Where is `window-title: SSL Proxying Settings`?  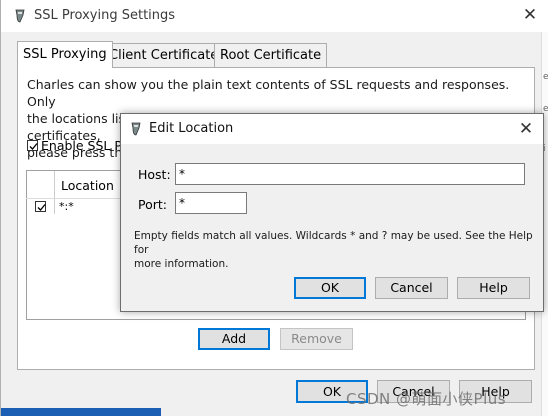
window-title: SSL Proxying Settings is located at coordinates (105, 15).